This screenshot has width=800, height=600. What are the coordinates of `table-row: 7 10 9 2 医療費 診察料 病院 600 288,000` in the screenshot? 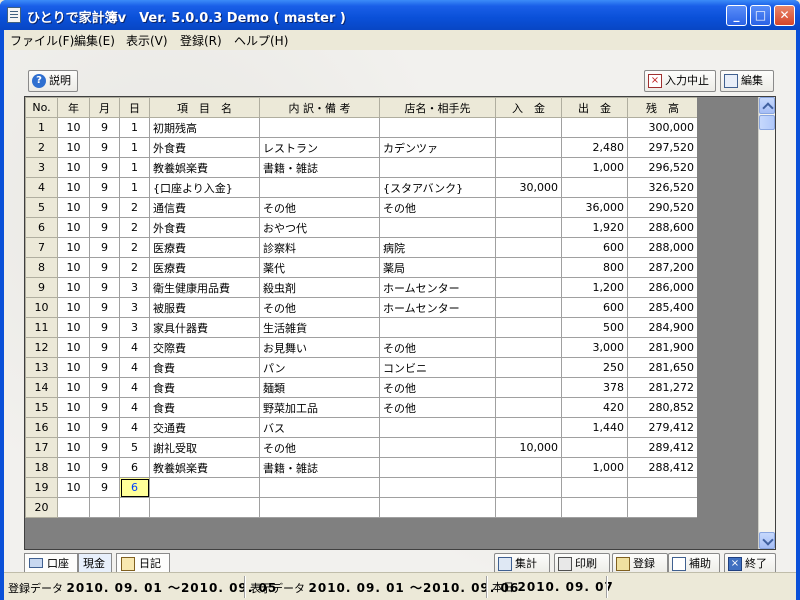 It's located at (361, 247).